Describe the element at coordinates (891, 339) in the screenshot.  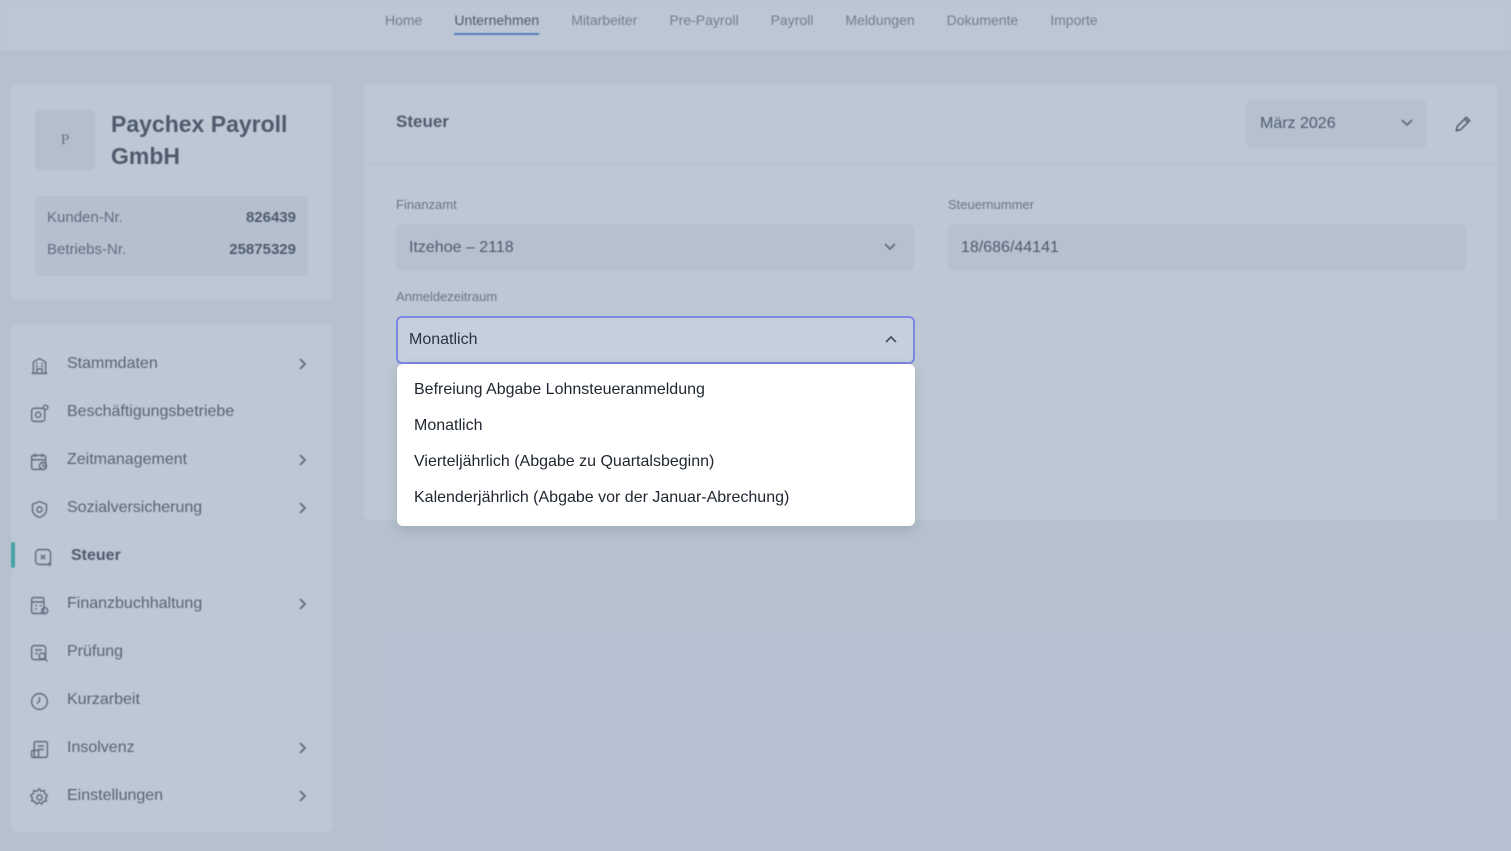
I see `chevron-up-icon` at that location.